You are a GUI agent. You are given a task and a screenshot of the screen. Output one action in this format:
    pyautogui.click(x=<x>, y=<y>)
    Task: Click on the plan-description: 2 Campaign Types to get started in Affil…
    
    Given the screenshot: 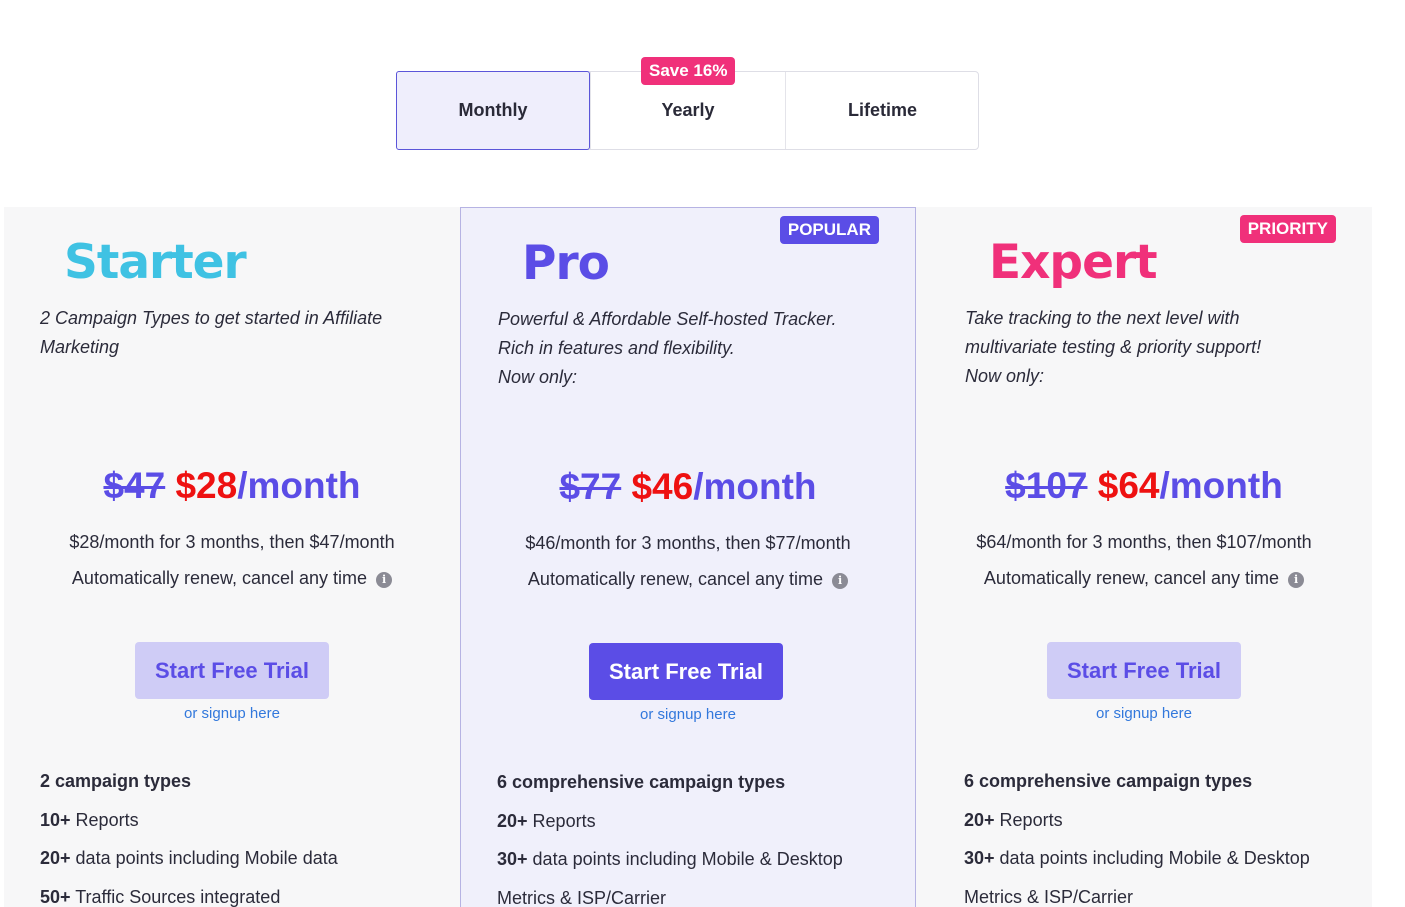 What is the action you would take?
    pyautogui.click(x=235, y=333)
    